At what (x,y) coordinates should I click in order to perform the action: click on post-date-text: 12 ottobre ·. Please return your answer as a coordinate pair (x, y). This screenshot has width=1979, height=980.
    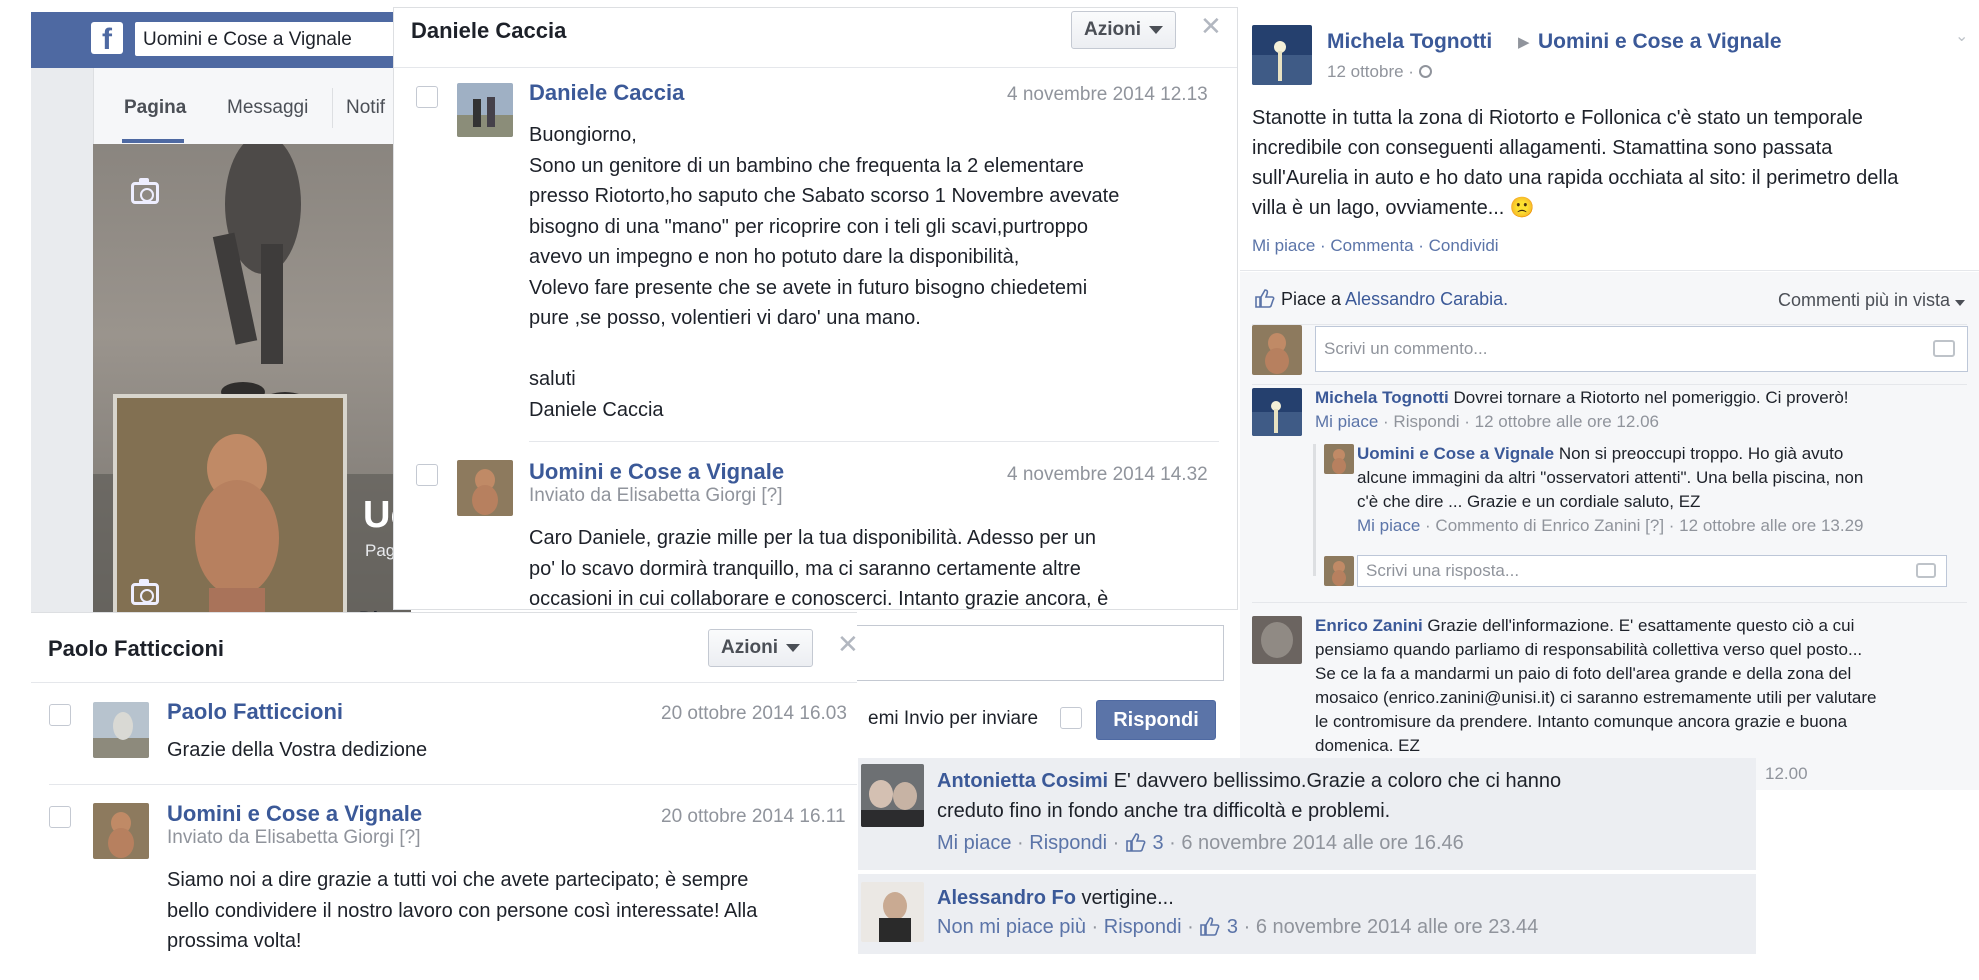
    Looking at the image, I should click on (1373, 71).